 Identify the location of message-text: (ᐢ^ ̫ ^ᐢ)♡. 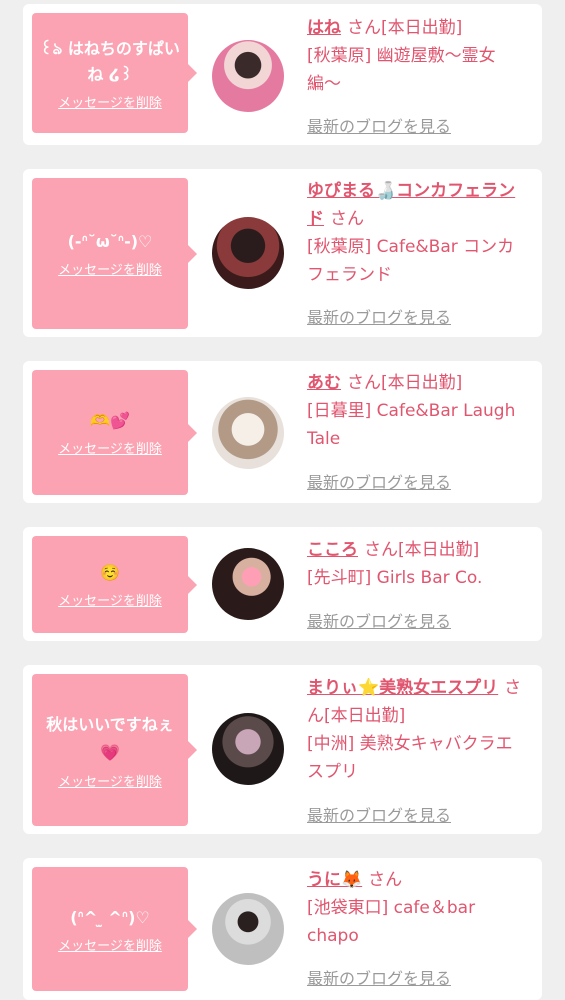
(110, 917).